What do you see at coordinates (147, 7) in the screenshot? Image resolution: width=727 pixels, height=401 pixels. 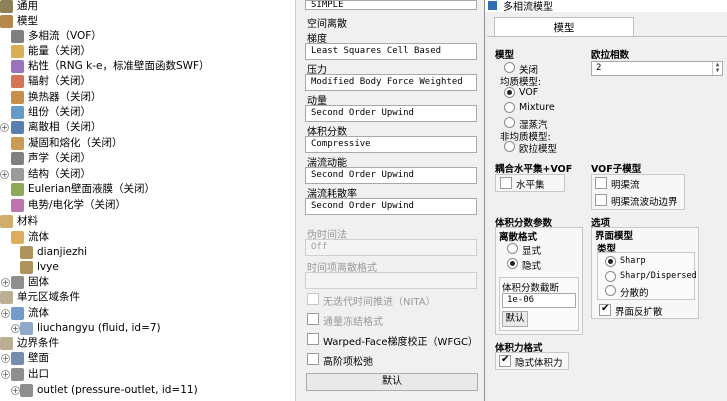 I see `tree-item: 通用` at bounding box center [147, 7].